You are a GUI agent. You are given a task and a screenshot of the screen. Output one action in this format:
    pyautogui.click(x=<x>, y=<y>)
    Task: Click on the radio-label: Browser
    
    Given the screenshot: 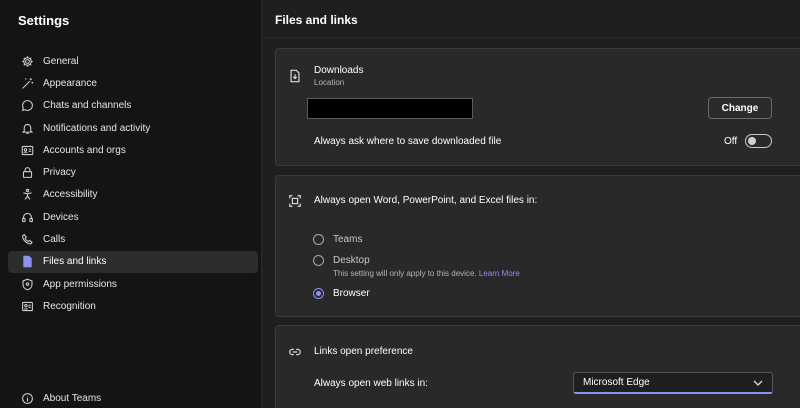 What is the action you would take?
    pyautogui.click(x=351, y=293)
    